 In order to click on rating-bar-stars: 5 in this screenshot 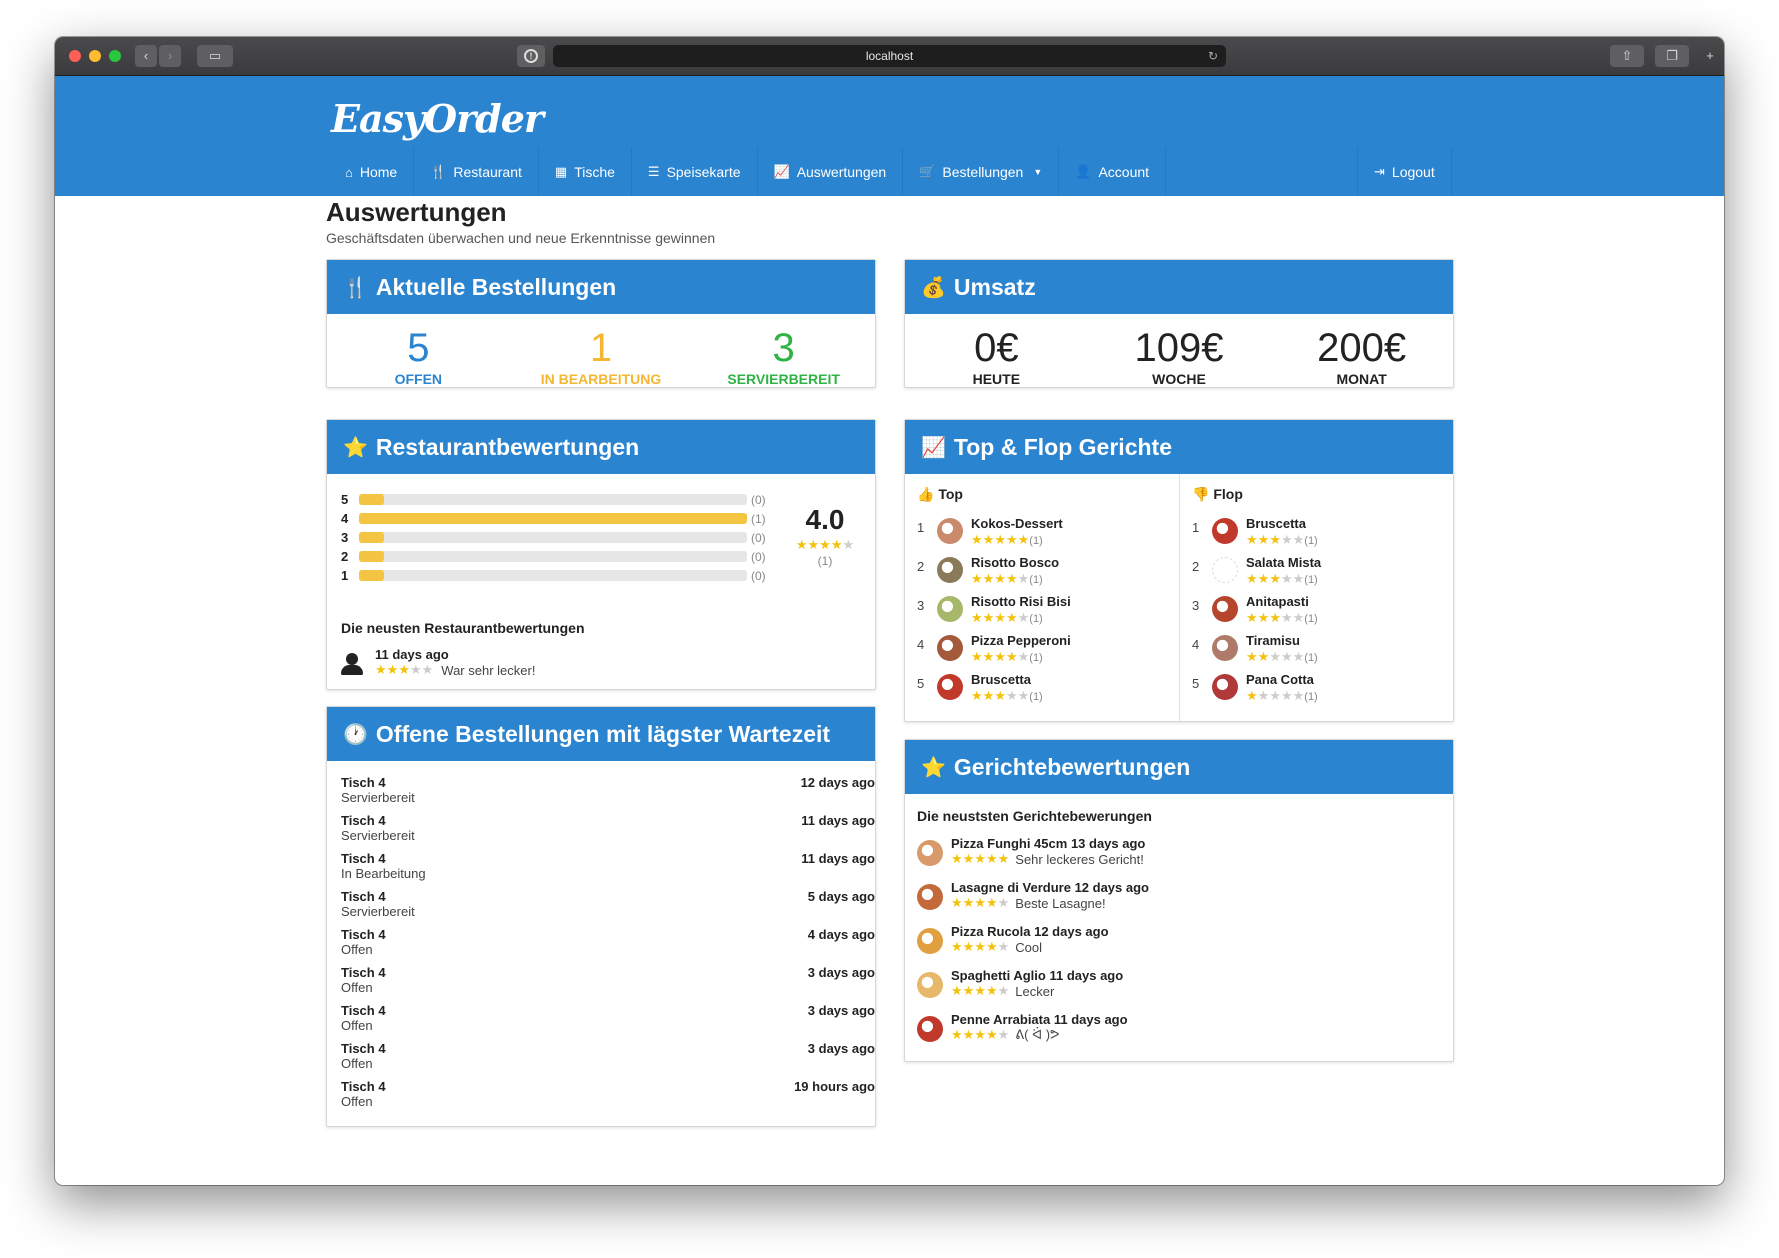, I will do `click(345, 499)`.